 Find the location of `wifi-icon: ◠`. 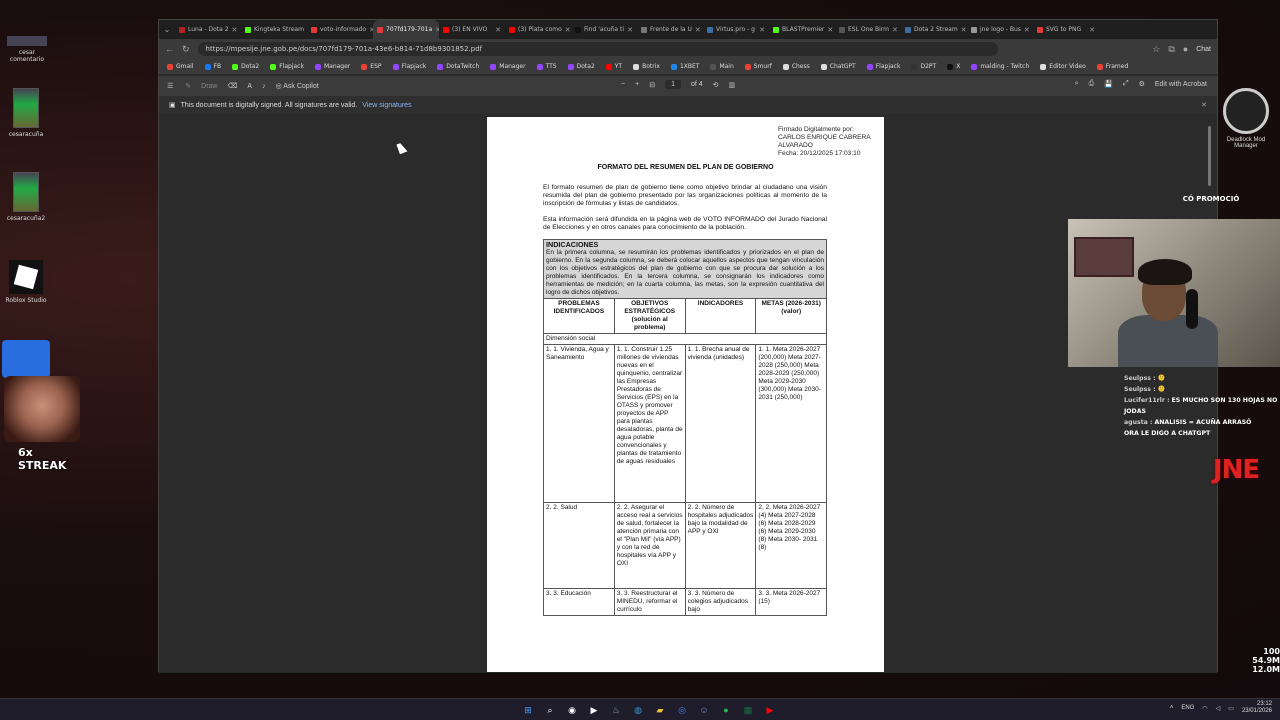

wifi-icon: ◠ is located at coordinates (1204, 708).